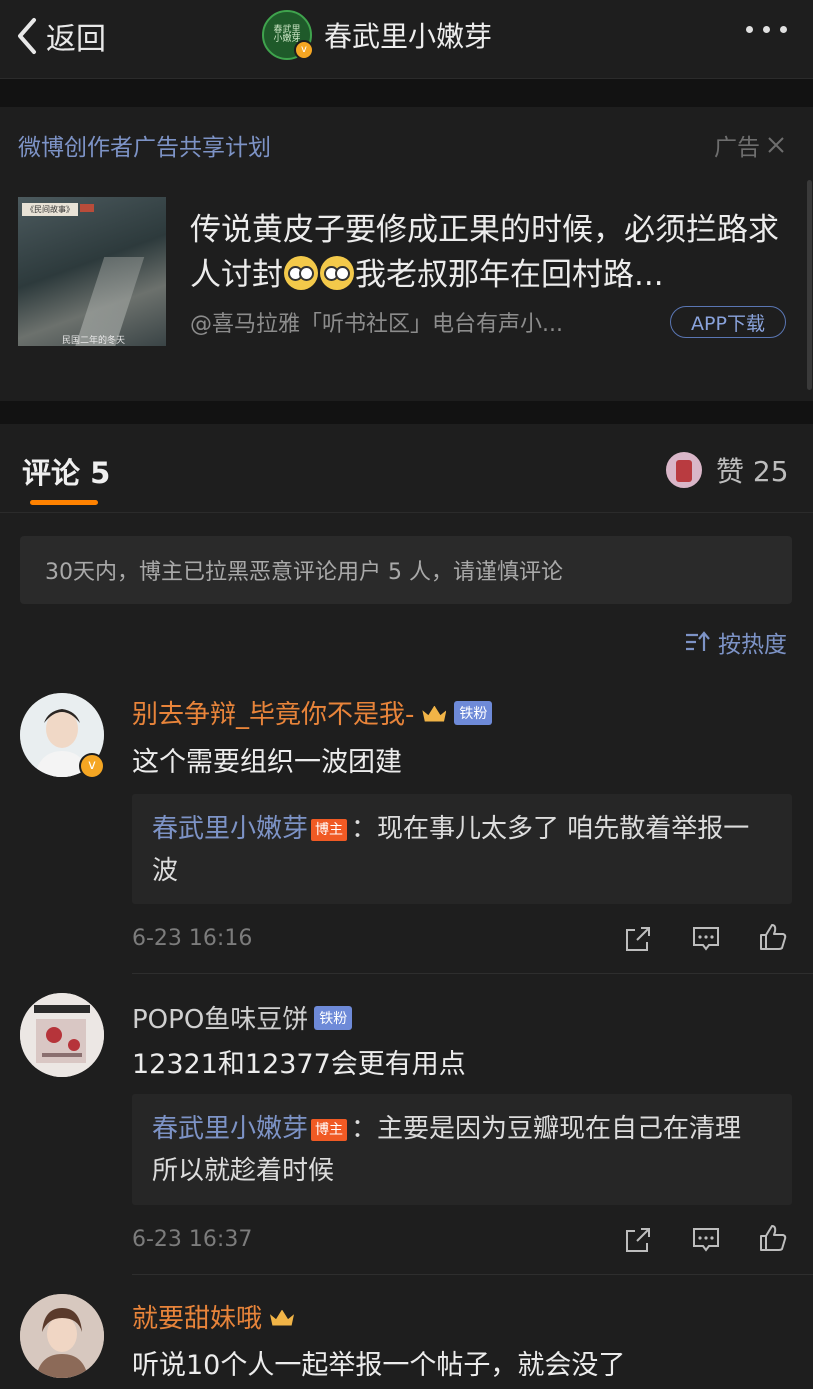  I want to click on back-button: 返回, so click(60, 36).